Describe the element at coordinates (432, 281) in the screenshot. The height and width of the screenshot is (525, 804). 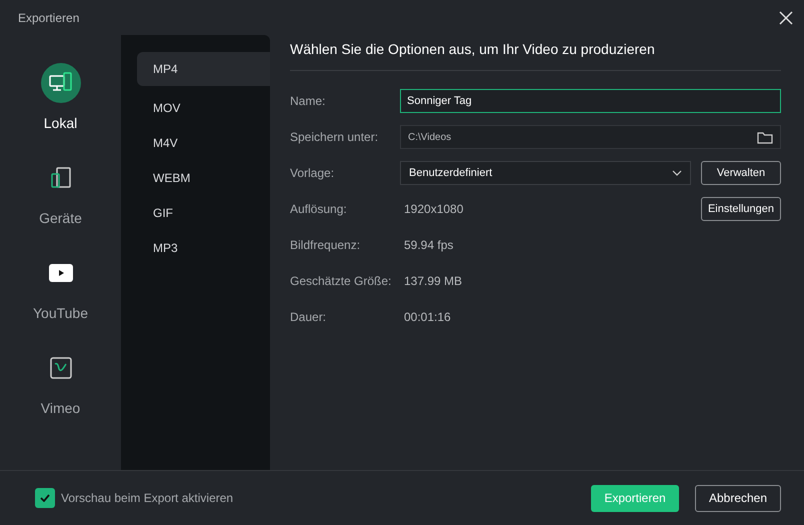
I see `field-value: 137.99 MB` at that location.